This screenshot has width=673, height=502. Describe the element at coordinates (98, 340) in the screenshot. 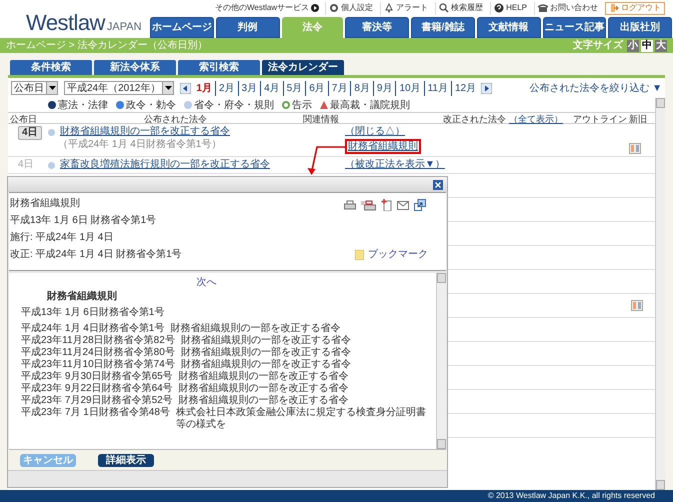

I see `amendment-reference: 平成23年11月28日財務省令第82号` at that location.